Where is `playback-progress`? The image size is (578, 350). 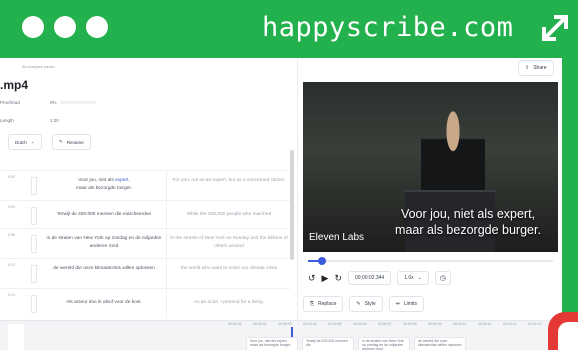
playback-progress is located at coordinates (430, 261).